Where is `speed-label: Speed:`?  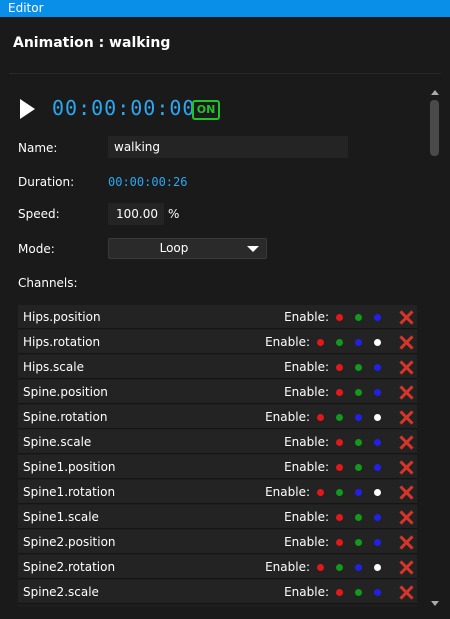
speed-label: Speed: is located at coordinates (39, 214).